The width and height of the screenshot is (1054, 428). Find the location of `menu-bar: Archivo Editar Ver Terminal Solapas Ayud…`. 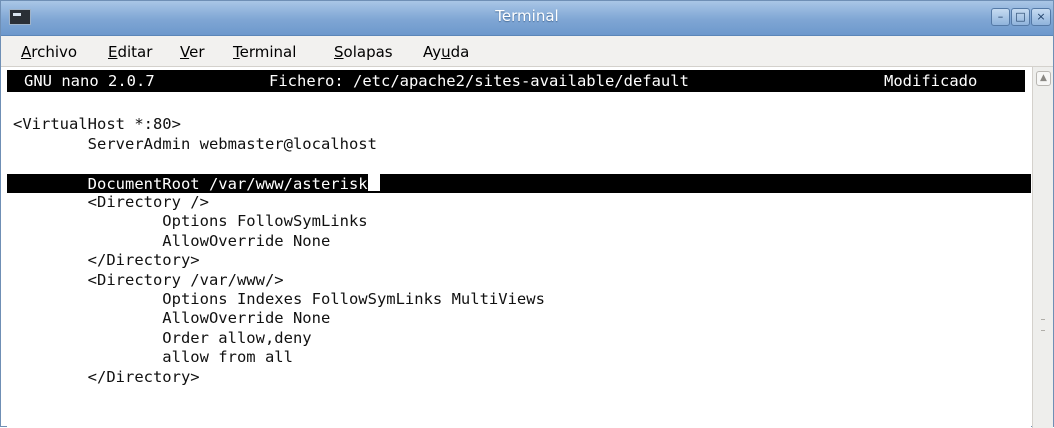

menu-bar: Archivo Editar Ver Terminal Solapas Ayud… is located at coordinates (527, 51).